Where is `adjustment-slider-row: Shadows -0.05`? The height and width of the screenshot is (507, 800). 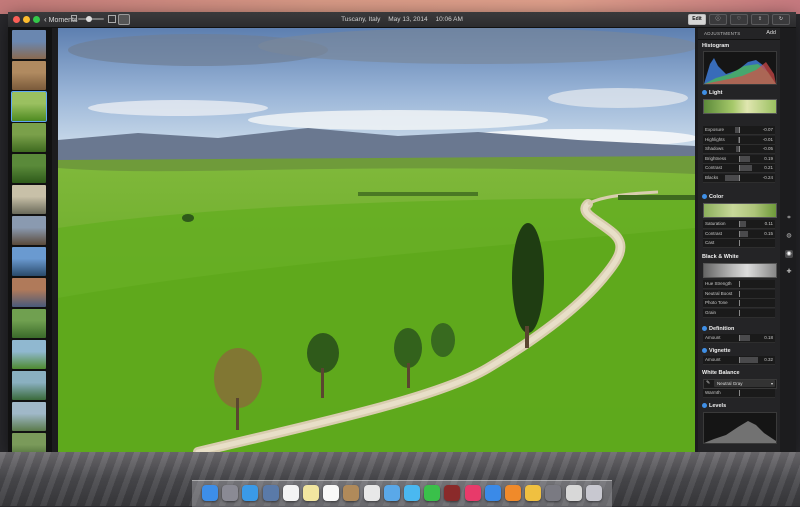 adjustment-slider-row: Shadows -0.05 is located at coordinates (739, 149).